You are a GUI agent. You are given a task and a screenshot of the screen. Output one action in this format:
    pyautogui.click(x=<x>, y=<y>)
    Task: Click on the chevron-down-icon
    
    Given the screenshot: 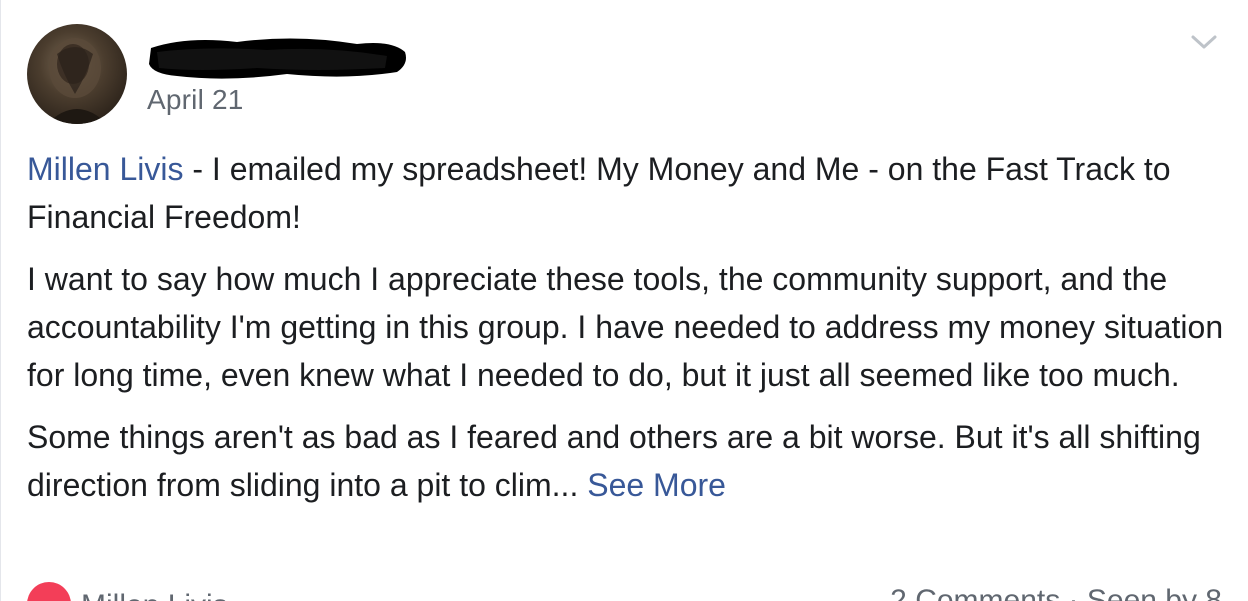 What is the action you would take?
    pyautogui.click(x=1204, y=42)
    